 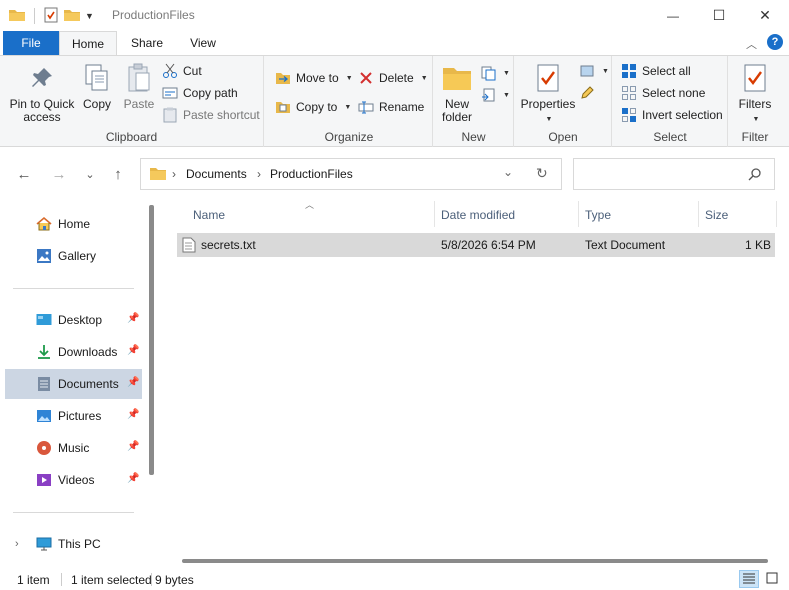 I want to click on edit-button, so click(x=587, y=93).